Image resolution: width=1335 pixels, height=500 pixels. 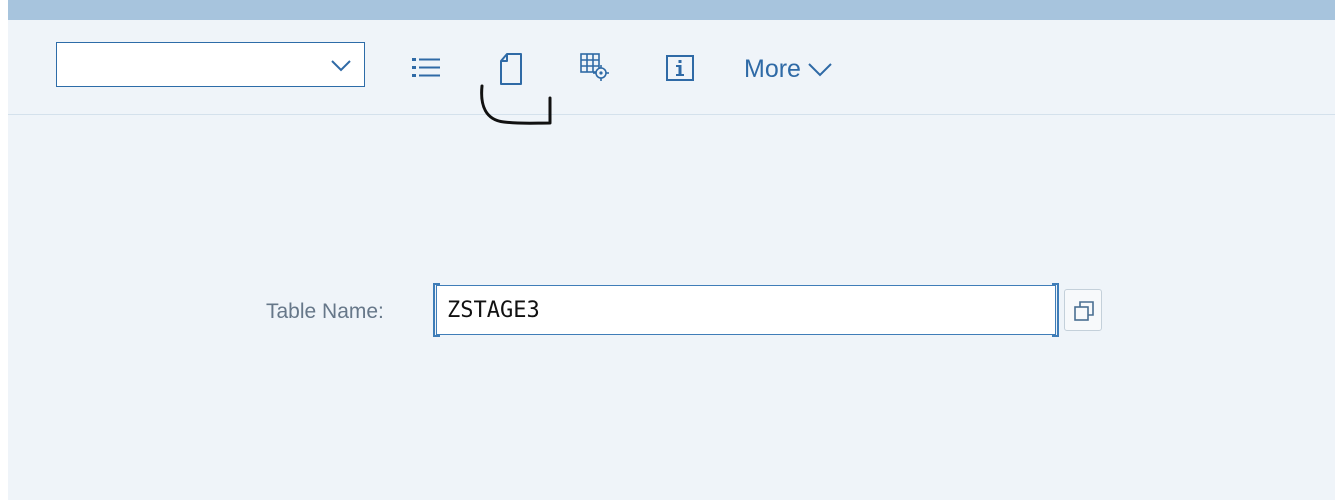 I want to click on table-name-input, so click(x=746, y=310).